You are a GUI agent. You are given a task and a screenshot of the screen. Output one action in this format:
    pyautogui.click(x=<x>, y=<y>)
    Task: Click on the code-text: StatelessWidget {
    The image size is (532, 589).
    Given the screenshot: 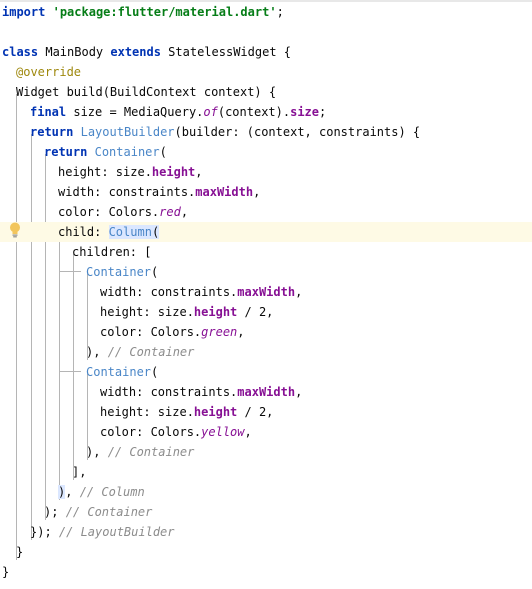 What is the action you would take?
    pyautogui.click(x=225, y=52)
    